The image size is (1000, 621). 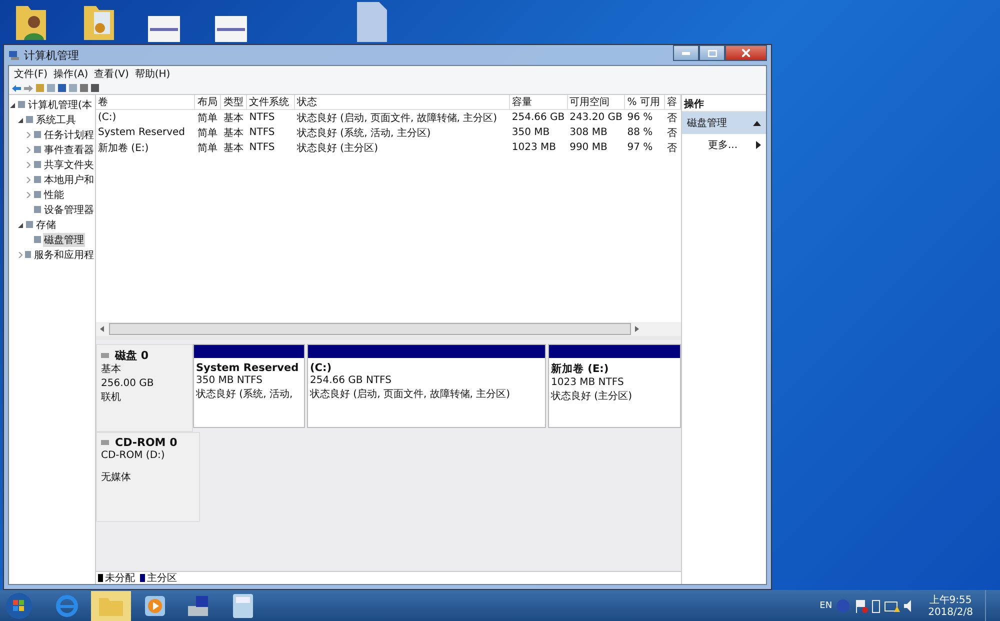 I want to click on menu-item: 查看(V), so click(x=111, y=74).